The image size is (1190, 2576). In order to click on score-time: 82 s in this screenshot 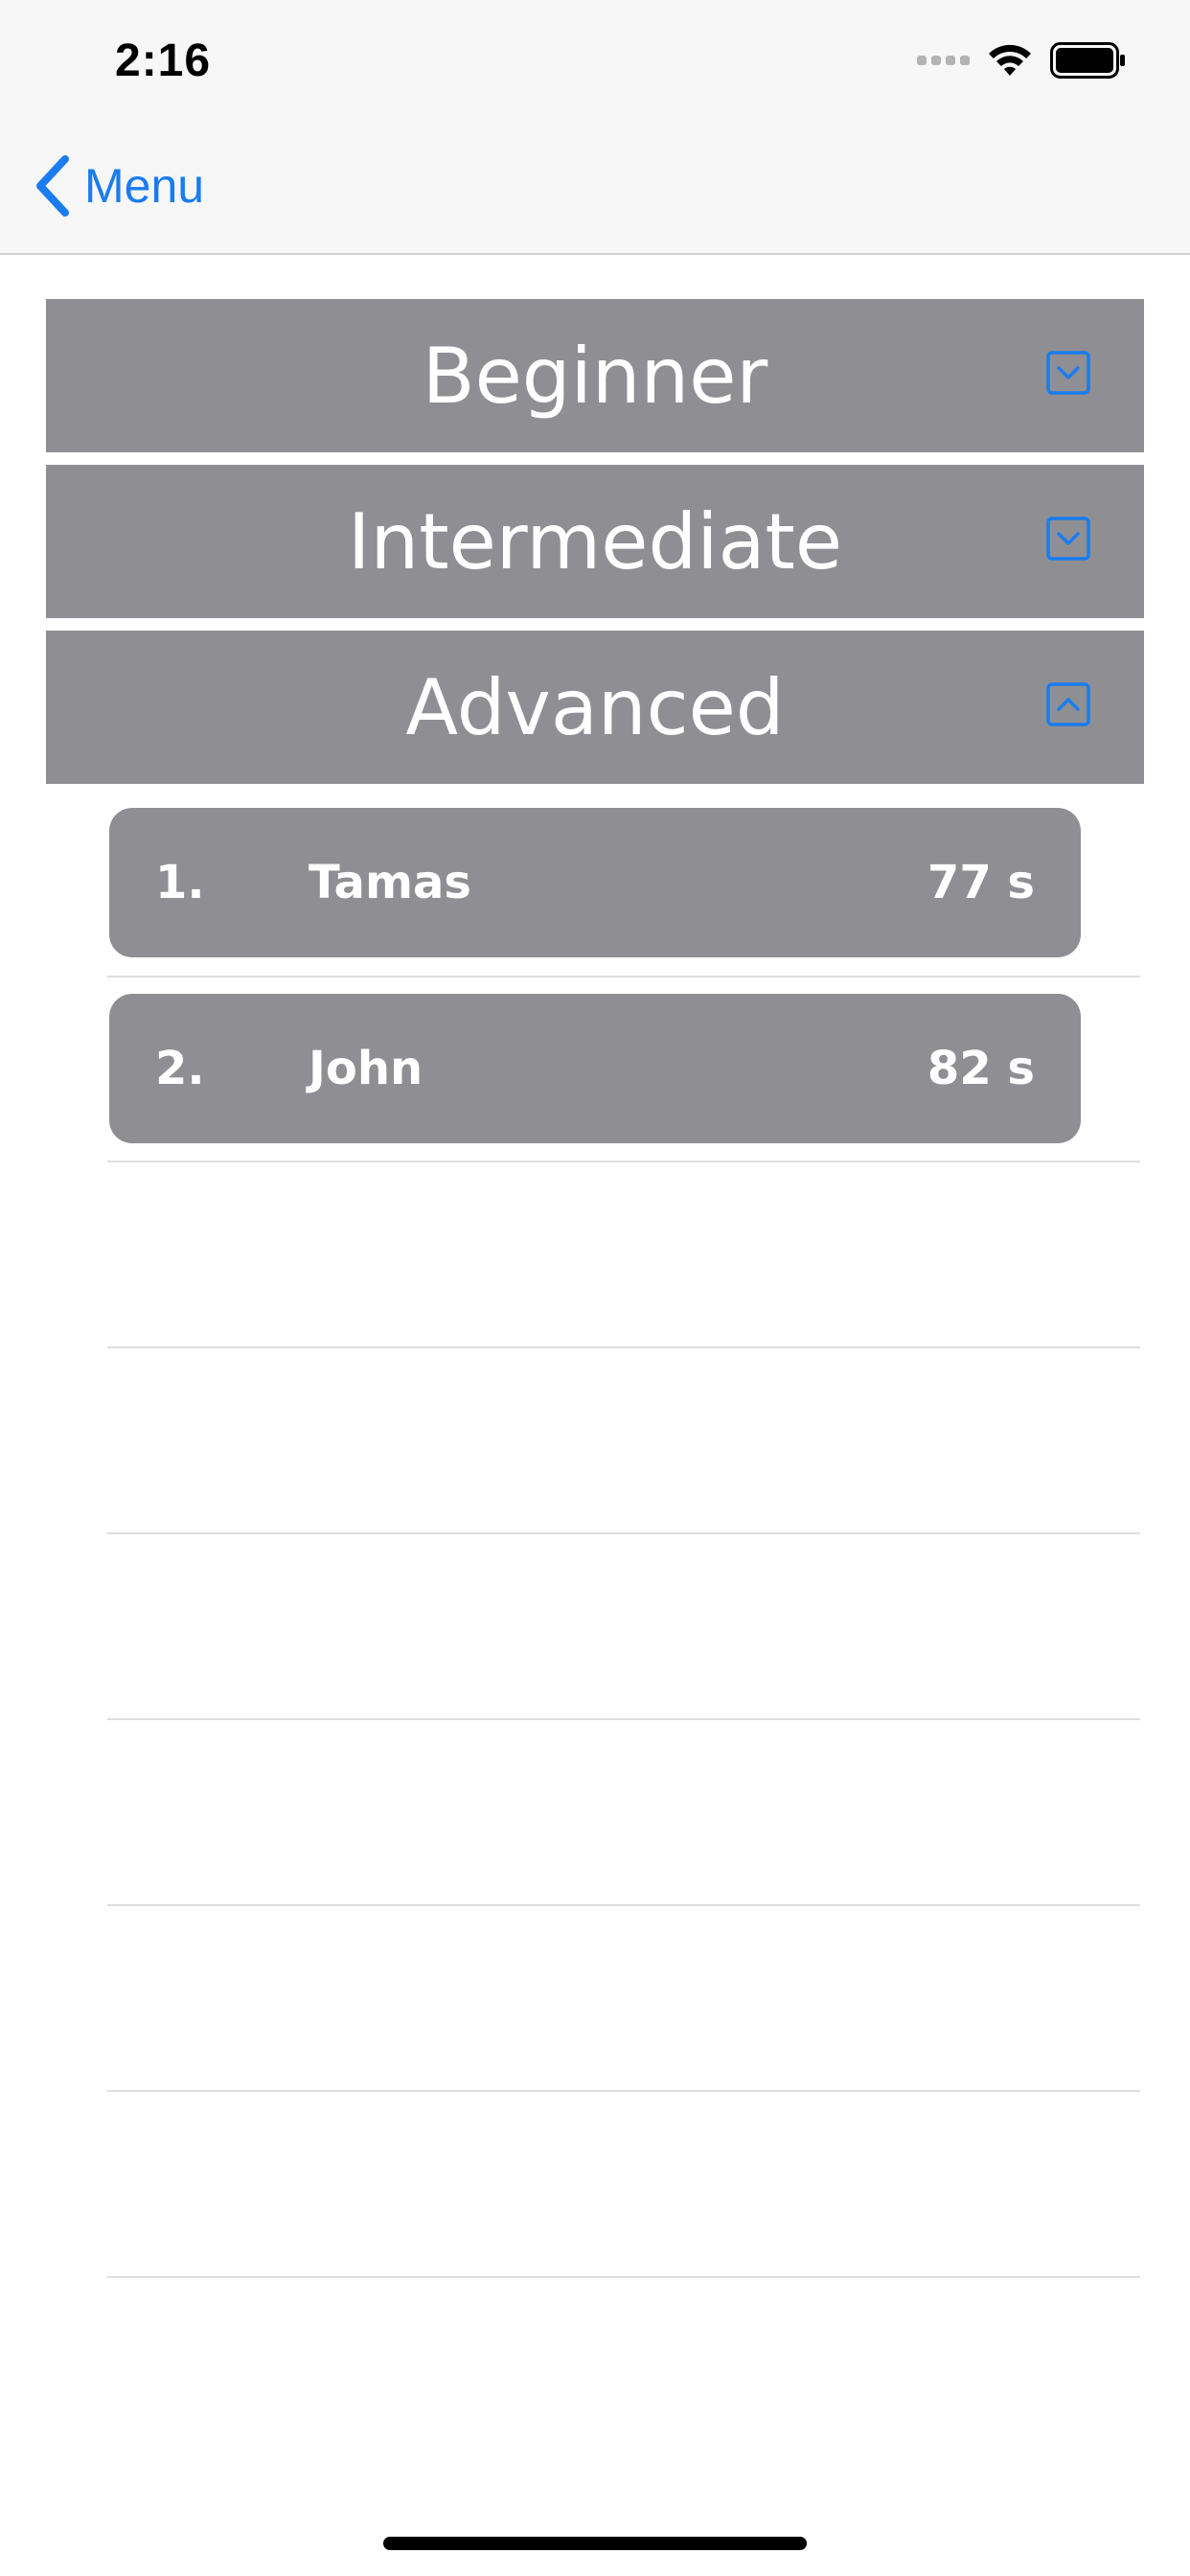, I will do `click(981, 1068)`.